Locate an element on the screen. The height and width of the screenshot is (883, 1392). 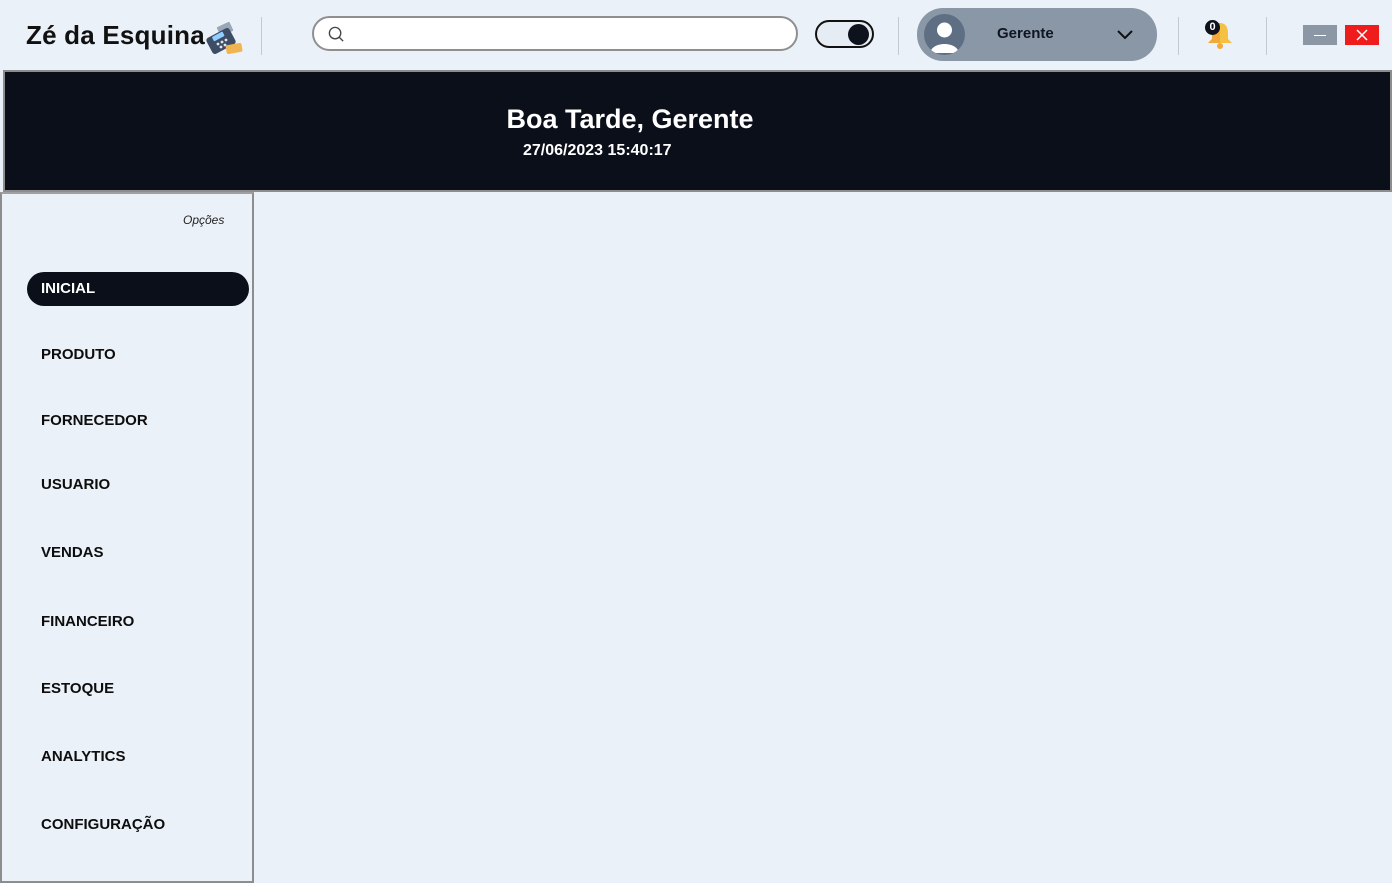
sidebar-item-label: CONFIGURAÇÃO is located at coordinates (103, 824).